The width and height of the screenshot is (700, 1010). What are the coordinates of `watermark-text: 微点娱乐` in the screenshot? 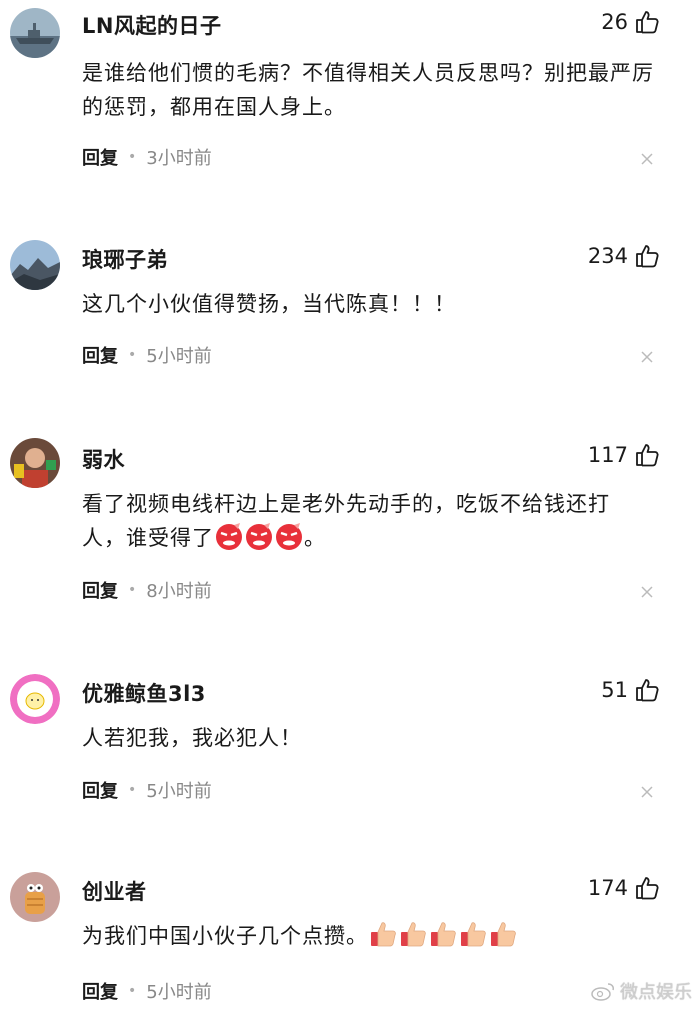 It's located at (656, 992).